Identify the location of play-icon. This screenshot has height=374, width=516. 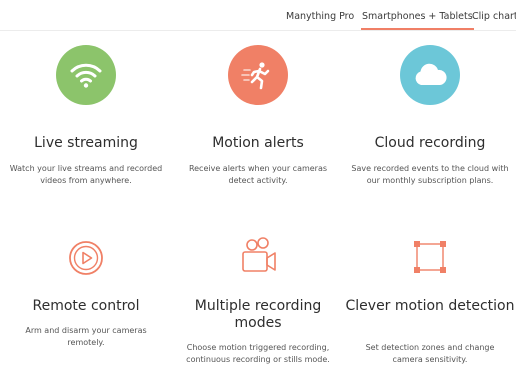
(86, 258).